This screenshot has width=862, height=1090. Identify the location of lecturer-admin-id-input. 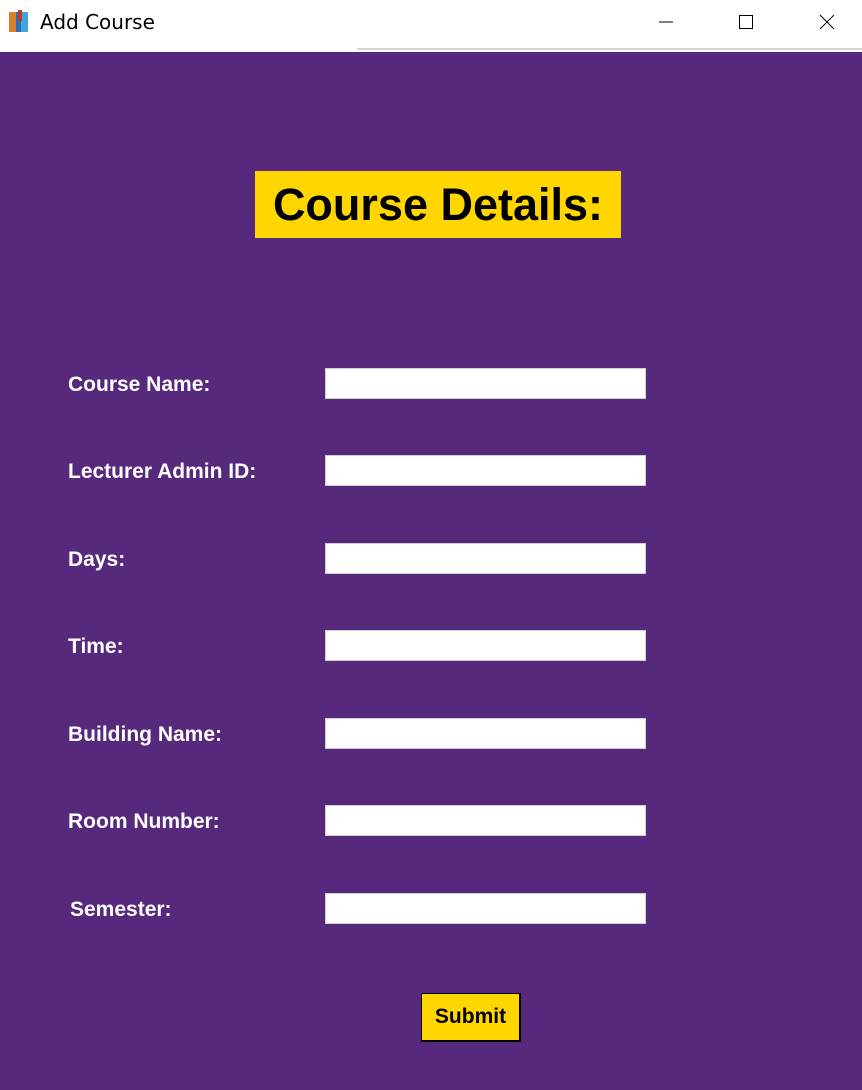
(485, 470).